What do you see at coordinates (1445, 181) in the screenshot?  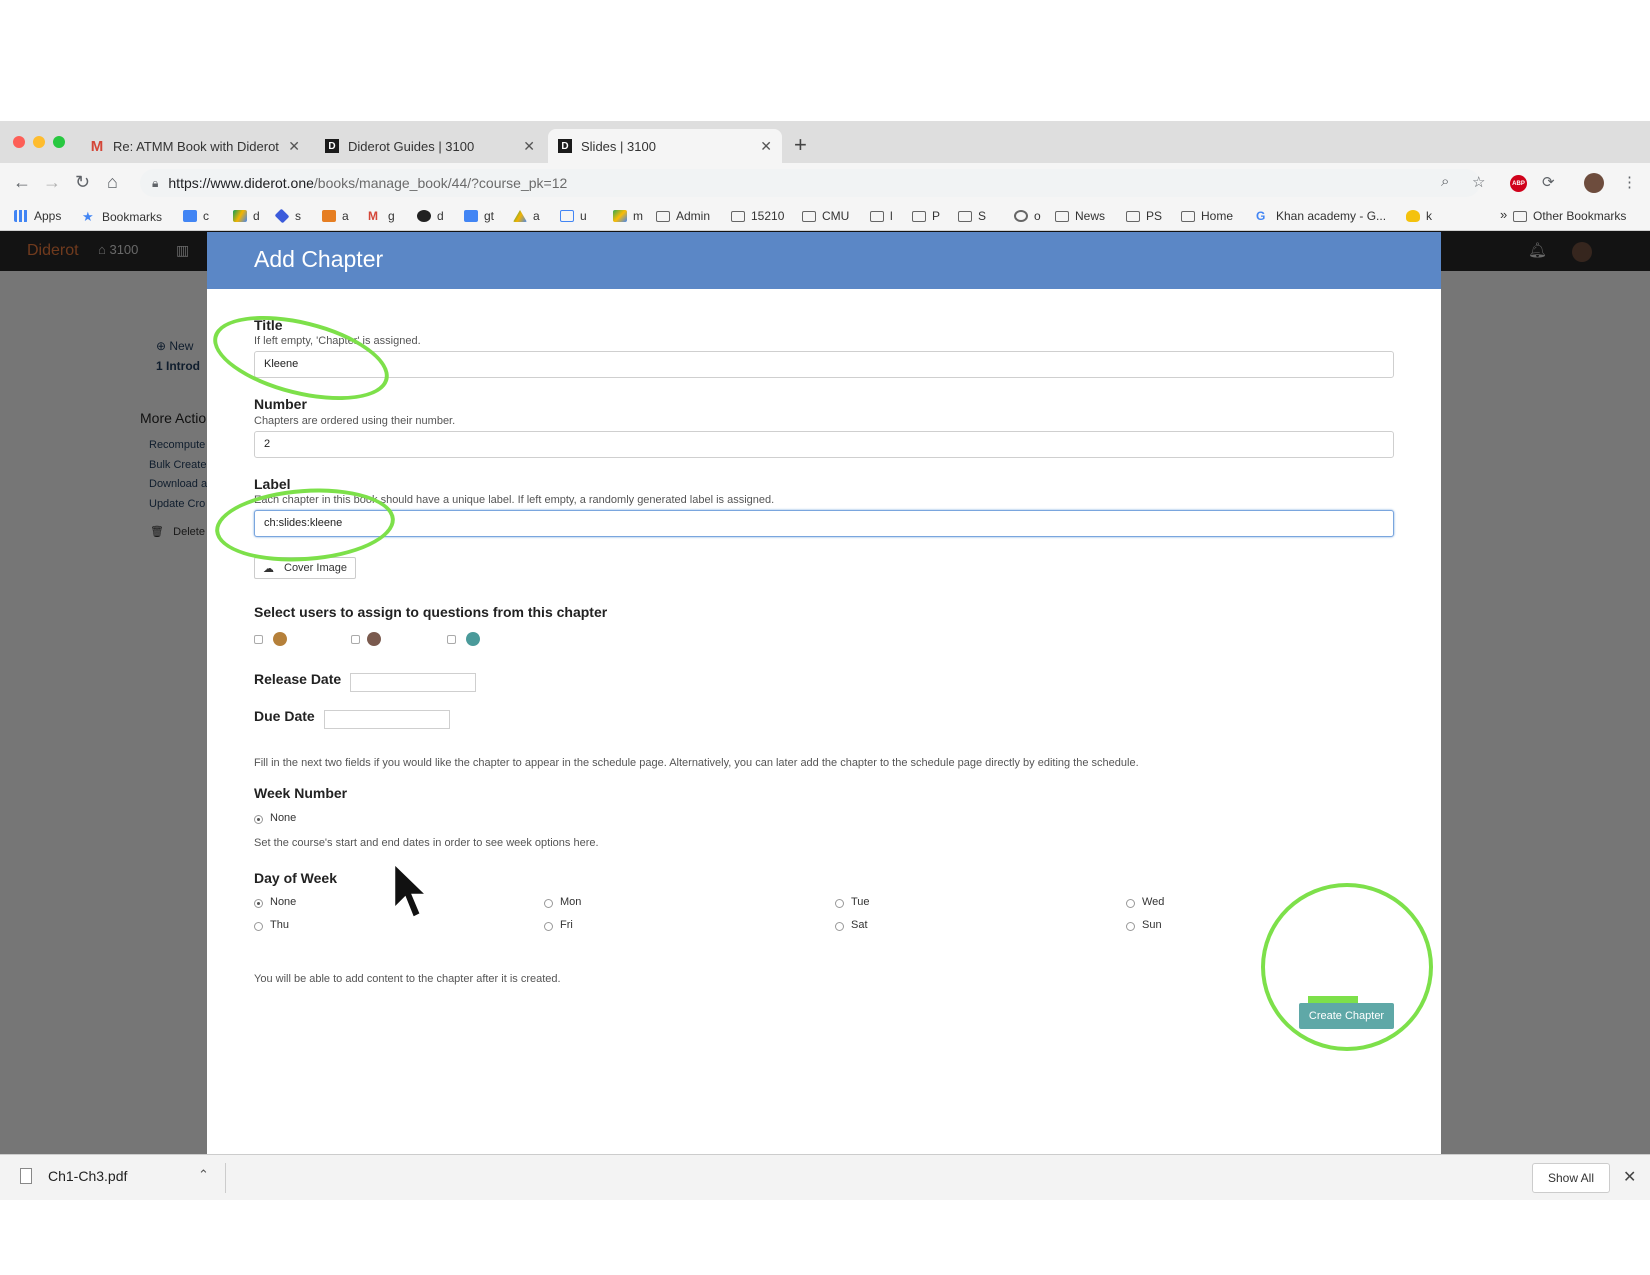 I see `zoom-icon: ⌕` at bounding box center [1445, 181].